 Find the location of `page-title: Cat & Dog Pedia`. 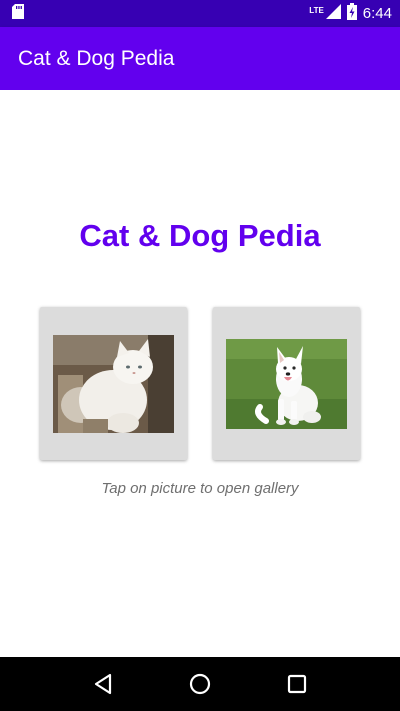

page-title: Cat & Dog Pedia is located at coordinates (200, 235).